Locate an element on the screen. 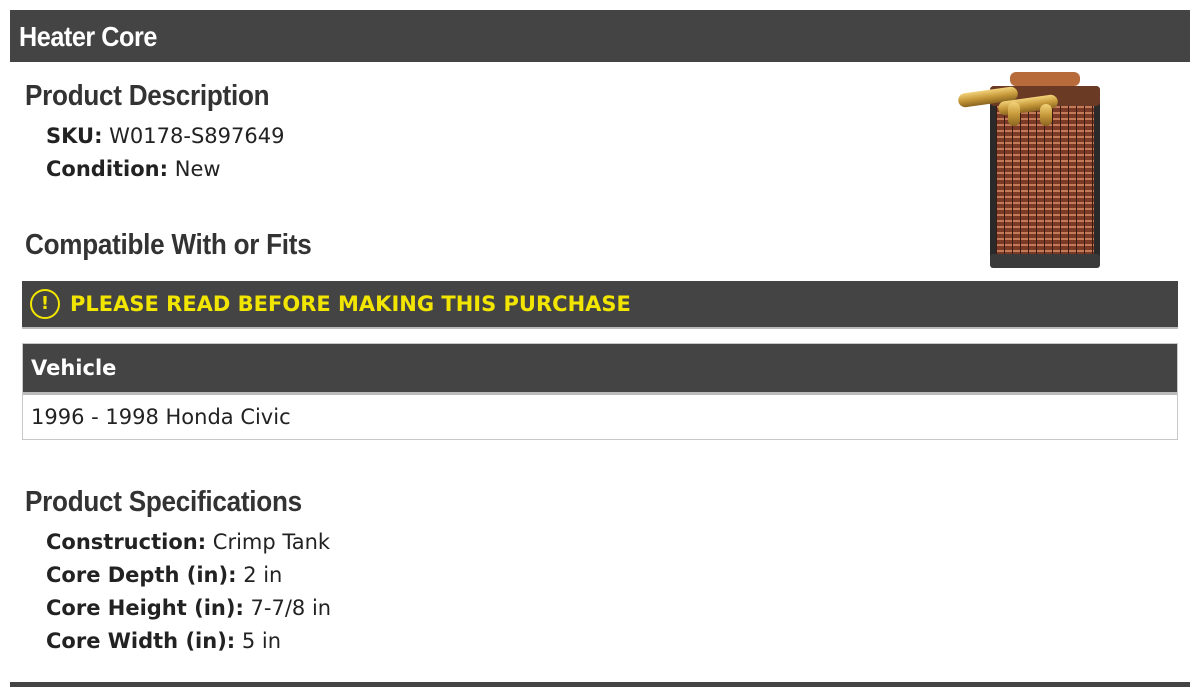 This screenshot has width=1200, height=696. core-depth-value: 2 in is located at coordinates (263, 575).